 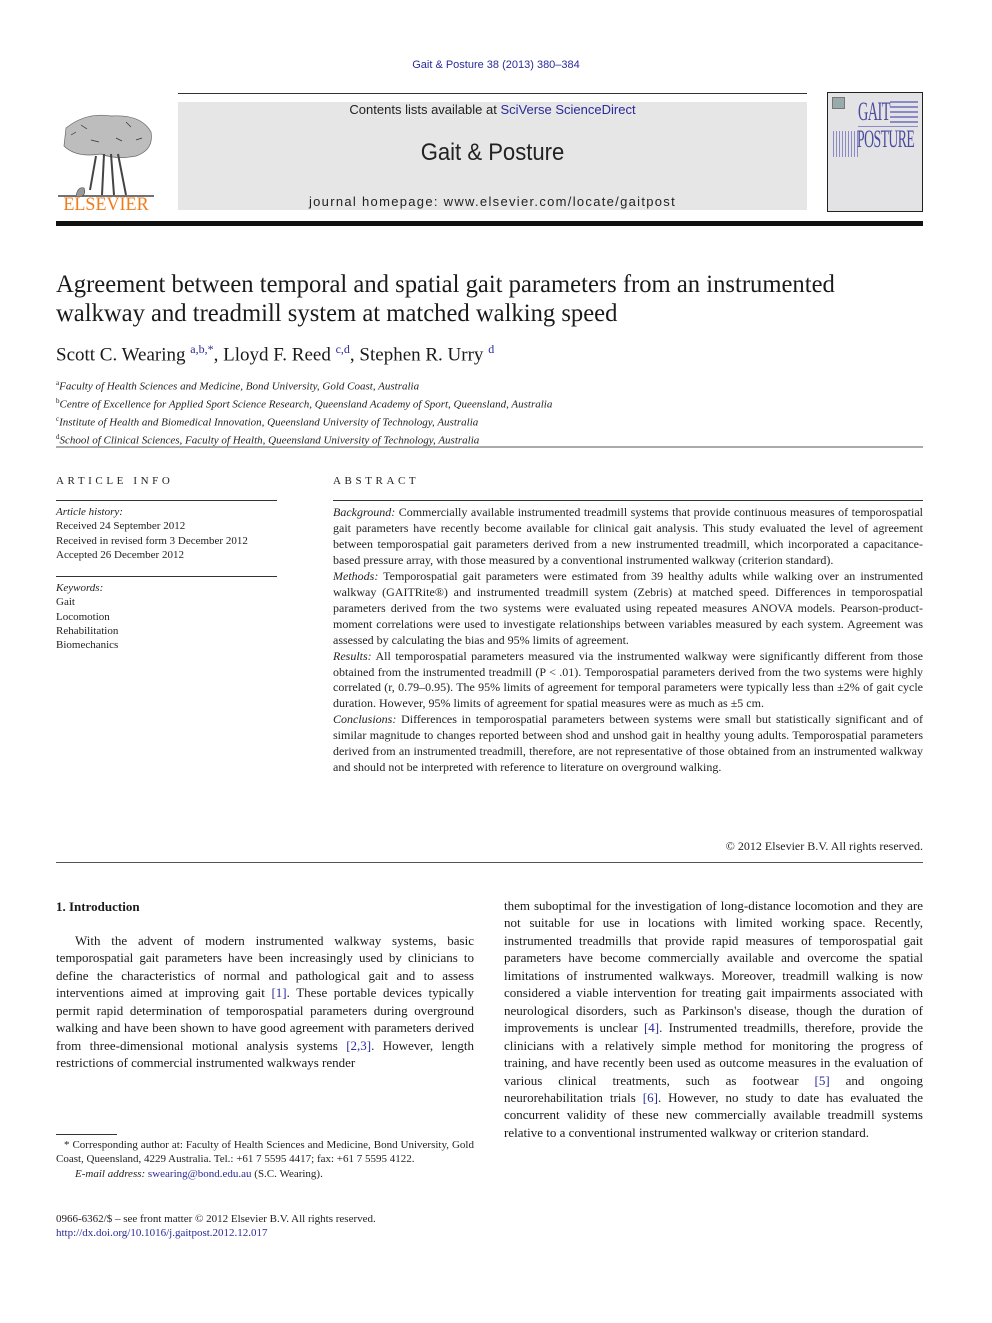 What do you see at coordinates (83, 616) in the screenshot?
I see `keyword-item: Locomotion` at bounding box center [83, 616].